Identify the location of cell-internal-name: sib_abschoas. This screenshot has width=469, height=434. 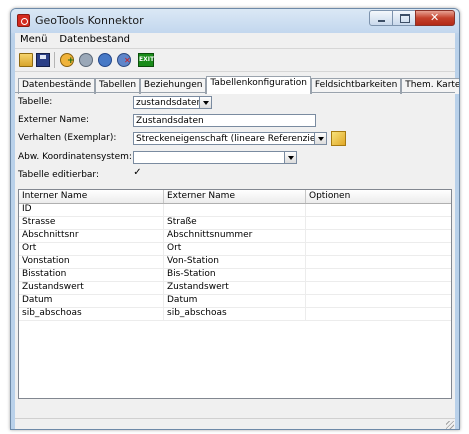
(91, 314).